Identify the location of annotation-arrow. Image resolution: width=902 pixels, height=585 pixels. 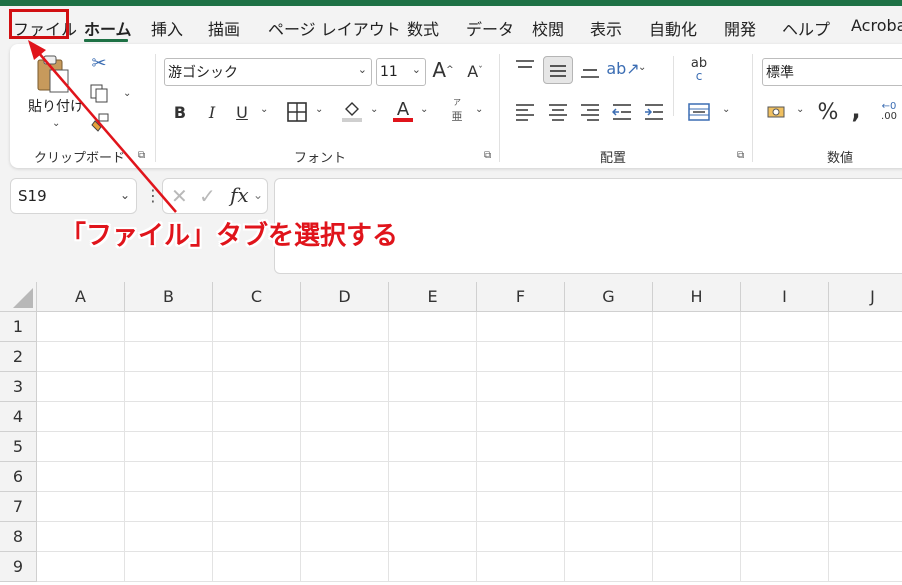
(102, 126).